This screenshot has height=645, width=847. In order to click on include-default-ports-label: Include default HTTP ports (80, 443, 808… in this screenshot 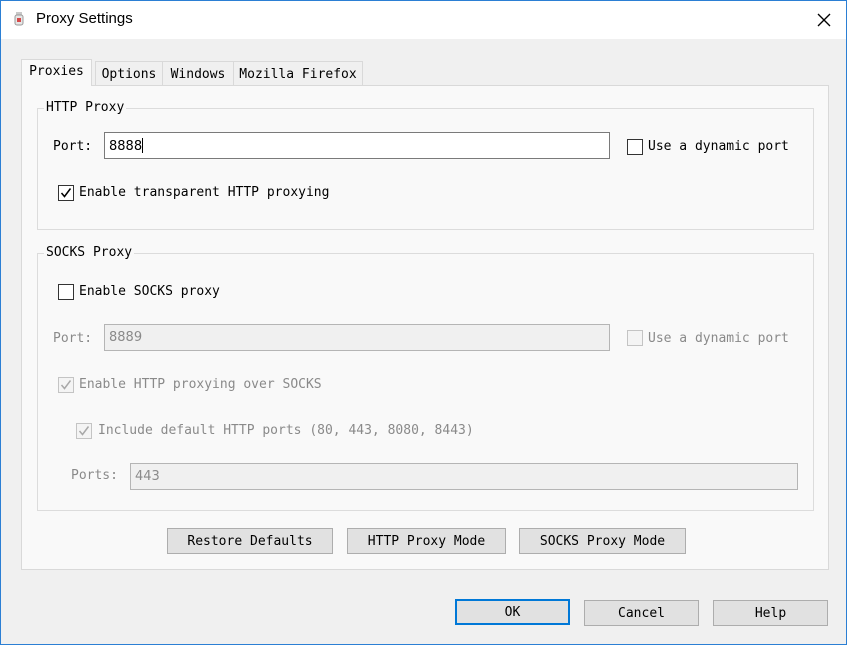, I will do `click(286, 430)`.